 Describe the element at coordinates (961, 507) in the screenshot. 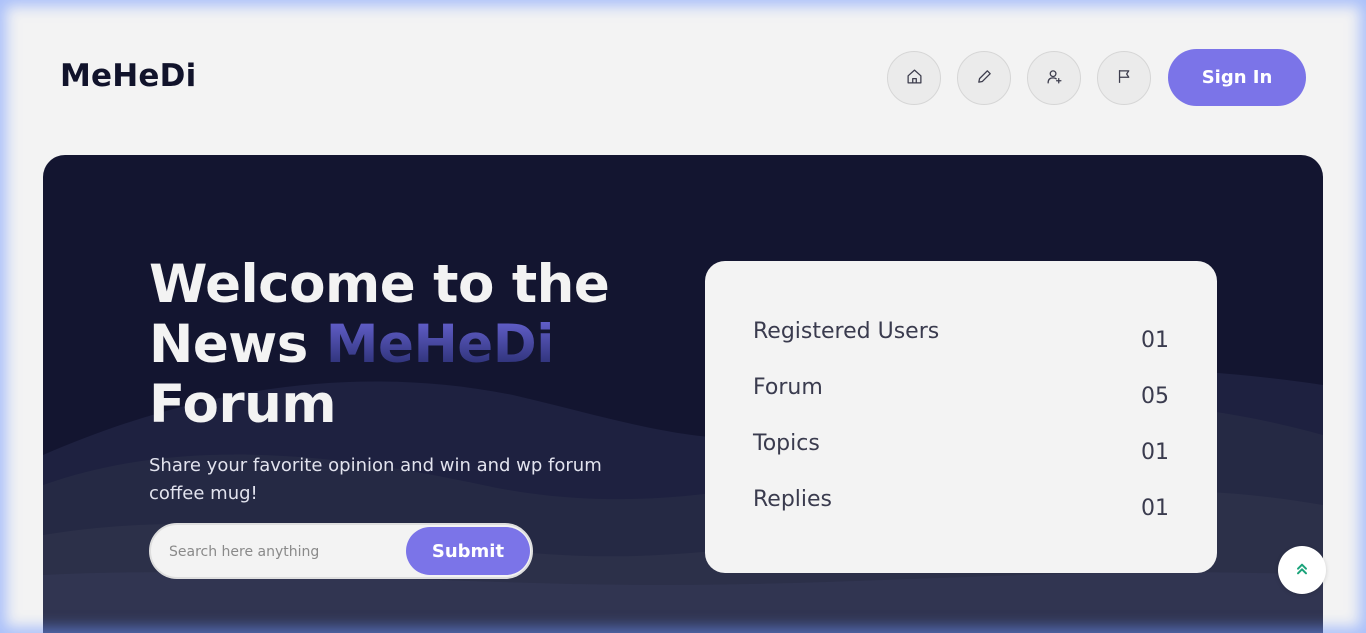

I see `stat-row-replies: Replies 01` at that location.